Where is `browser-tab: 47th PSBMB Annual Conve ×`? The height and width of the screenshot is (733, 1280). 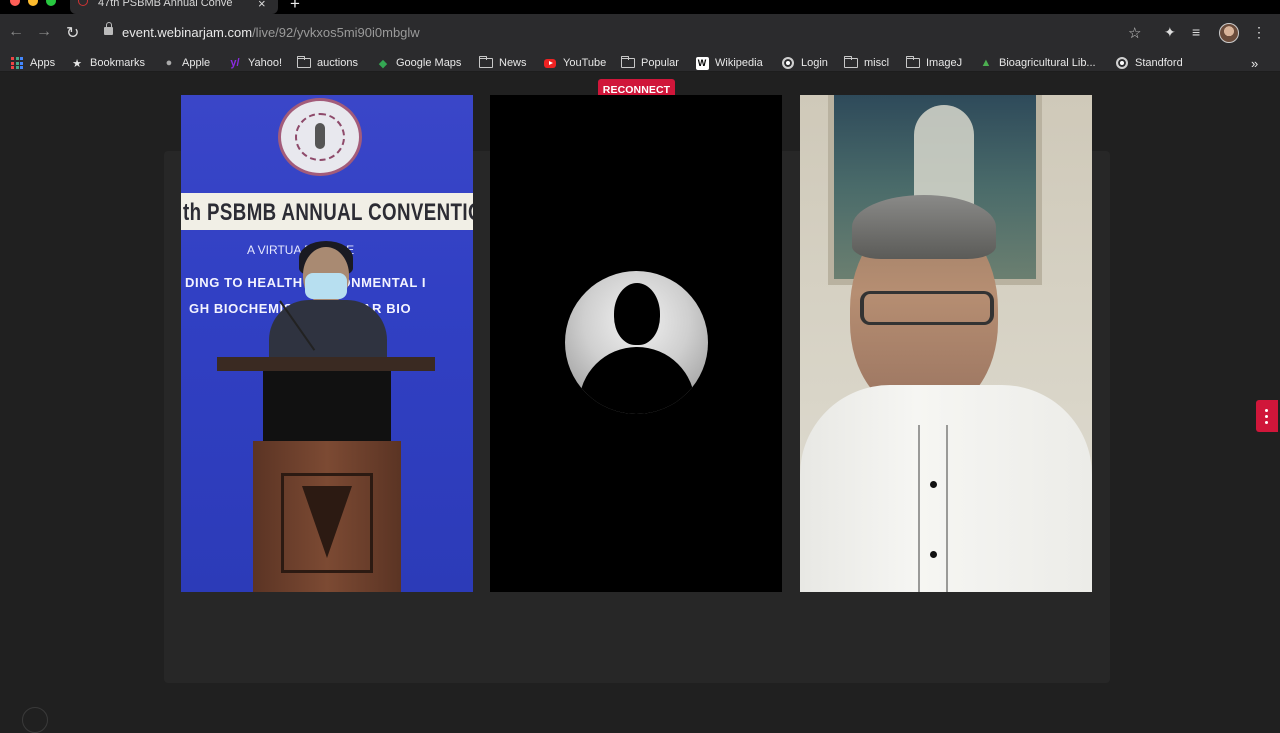
browser-tab: 47th PSBMB Annual Conve × is located at coordinates (174, 7).